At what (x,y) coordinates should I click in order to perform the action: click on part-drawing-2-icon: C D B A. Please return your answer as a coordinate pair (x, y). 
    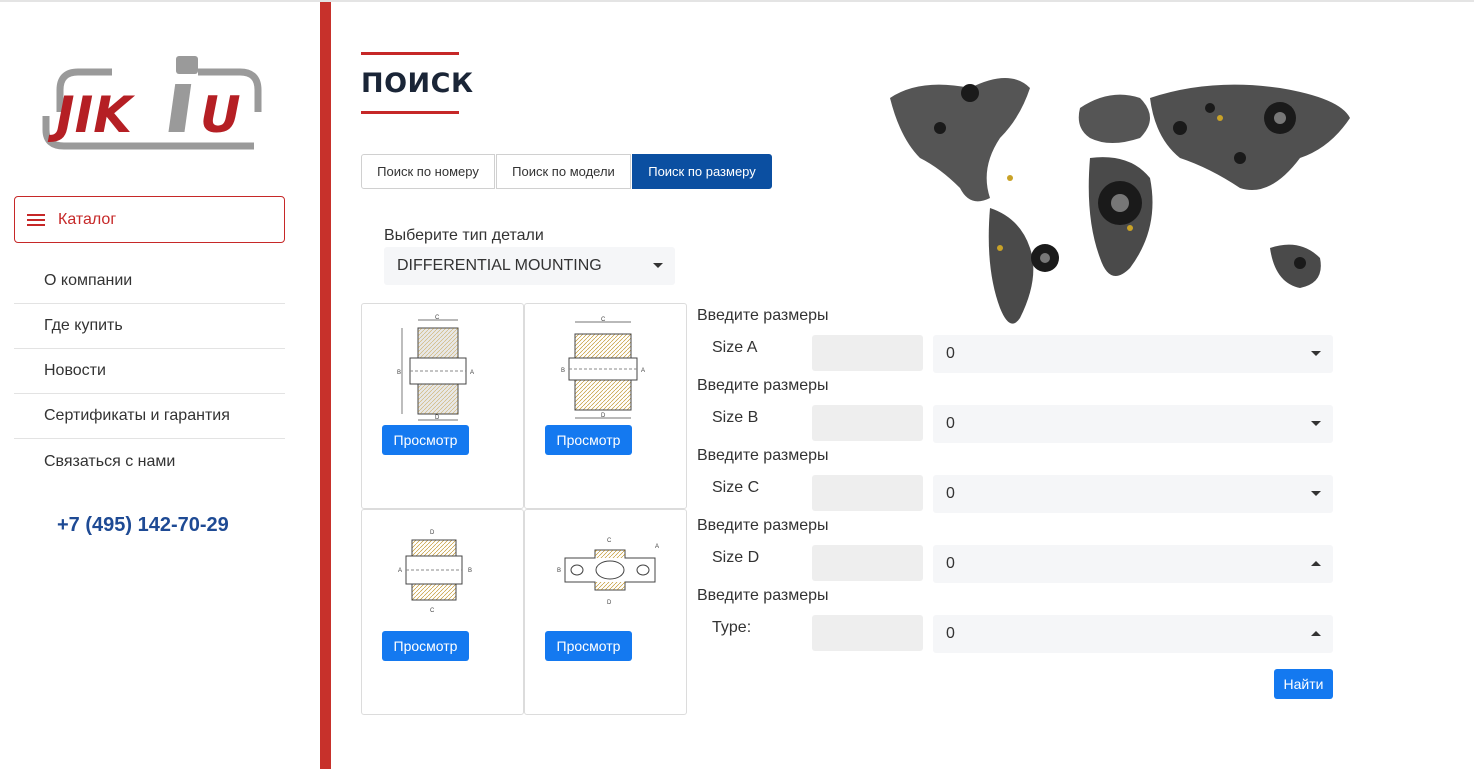
    Looking at the image, I should click on (603, 368).